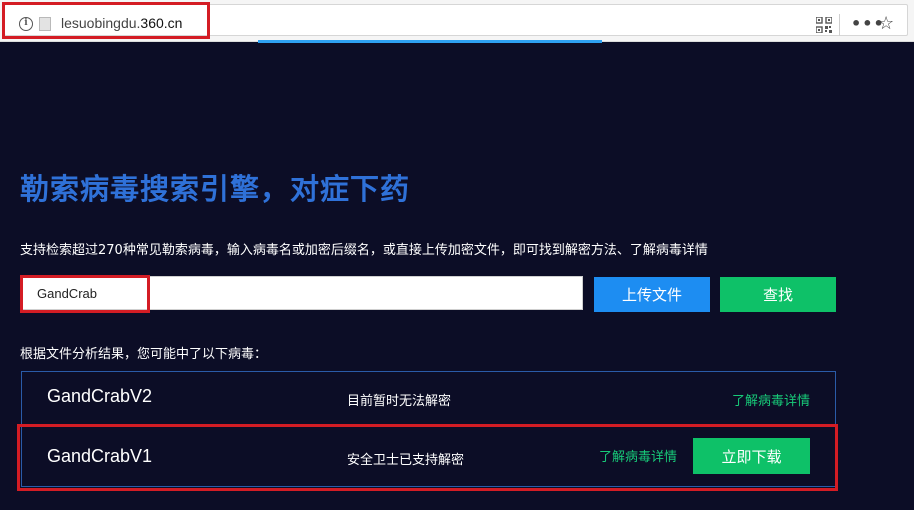 The width and height of the screenshot is (914, 510). Describe the element at coordinates (457, 21) in the screenshot. I see `browser-toolbar: i lesuobingdu.360.cn ••• ☆` at that location.